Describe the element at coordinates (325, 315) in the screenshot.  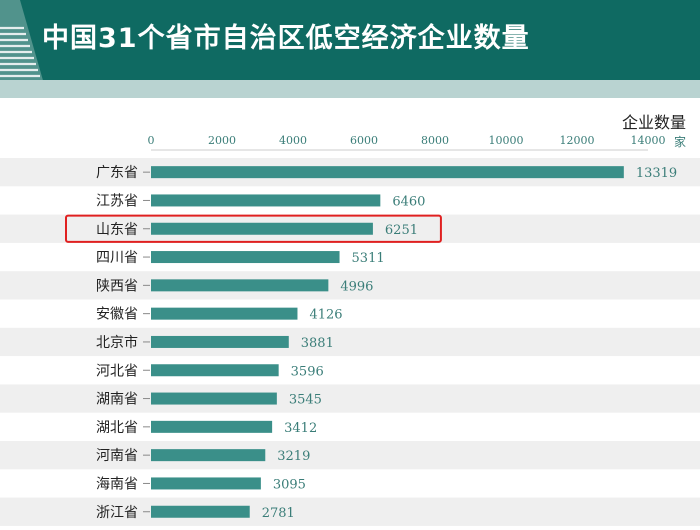
I see `value-label: 4126` at that location.